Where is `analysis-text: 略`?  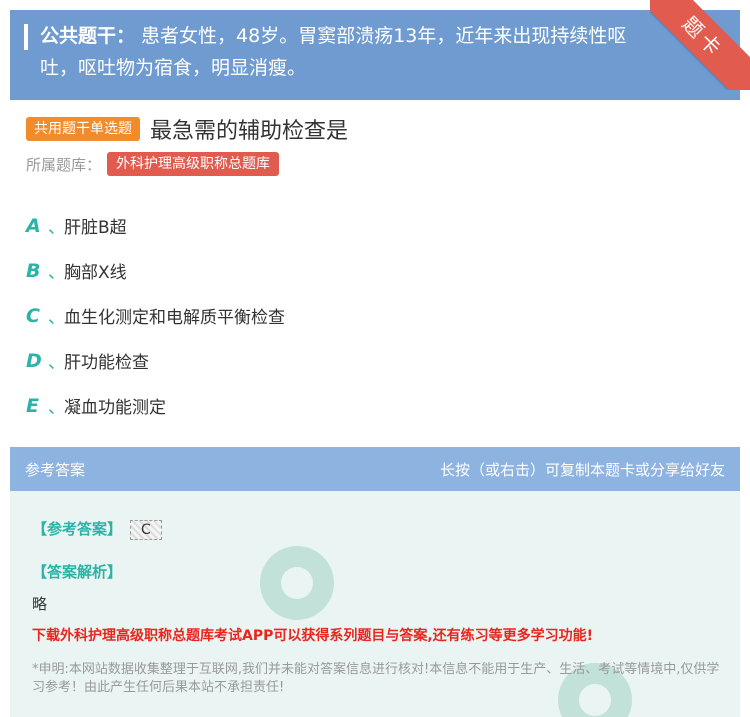
analysis-text: 略 is located at coordinates (40, 604).